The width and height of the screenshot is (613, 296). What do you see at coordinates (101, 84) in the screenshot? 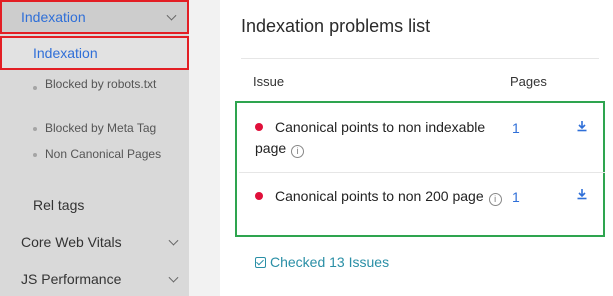
I see `sidebar-subitem-label: Blocked by robots.txt` at bounding box center [101, 84].